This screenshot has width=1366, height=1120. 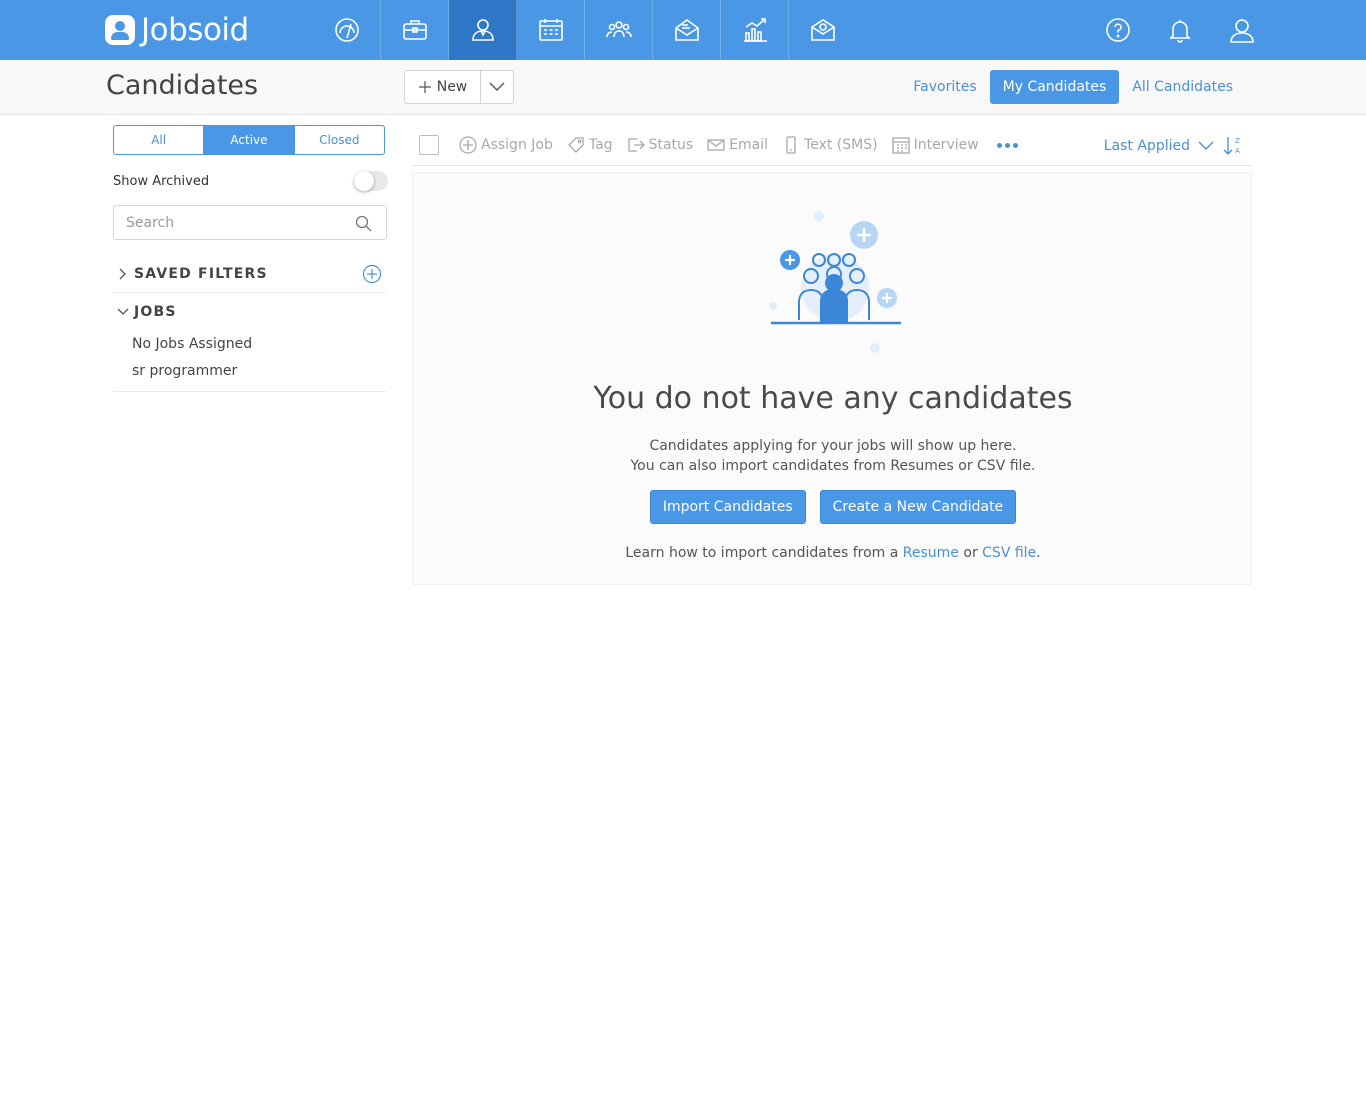 I want to click on search-input, so click(x=236, y=222).